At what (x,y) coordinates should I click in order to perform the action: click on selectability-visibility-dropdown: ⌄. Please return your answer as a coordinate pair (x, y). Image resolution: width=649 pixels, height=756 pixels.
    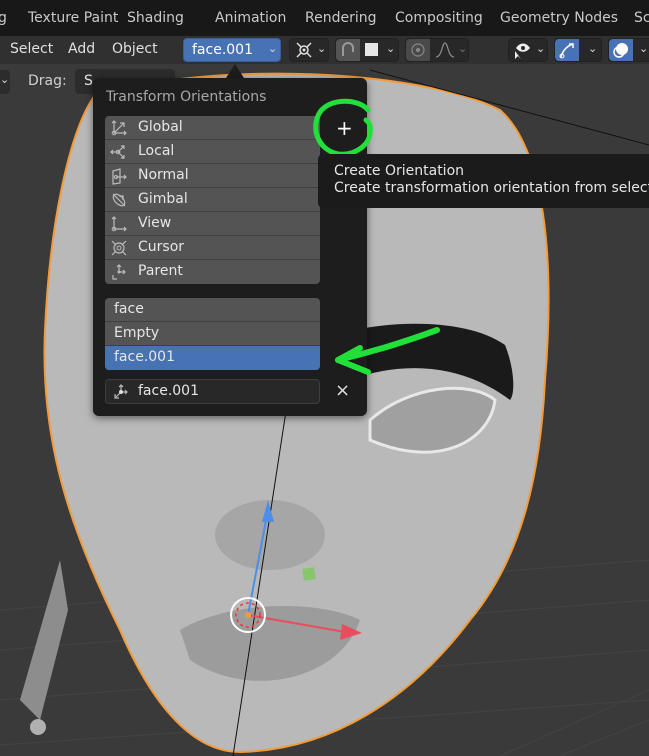
    Looking at the image, I should click on (528, 50).